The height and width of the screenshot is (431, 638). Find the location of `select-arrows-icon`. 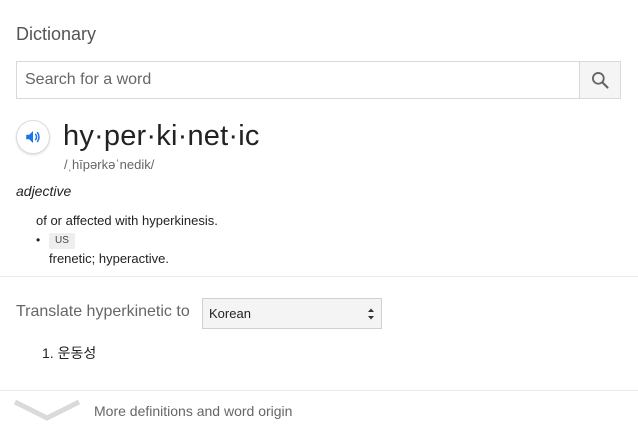

select-arrows-icon is located at coordinates (371, 314).